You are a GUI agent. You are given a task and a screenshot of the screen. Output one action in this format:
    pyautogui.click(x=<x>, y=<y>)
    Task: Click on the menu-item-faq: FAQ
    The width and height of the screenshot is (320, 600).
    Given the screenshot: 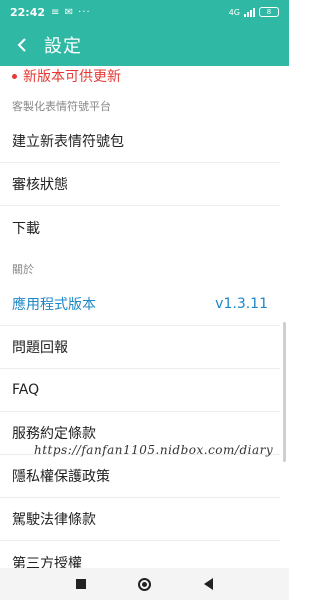 What is the action you would take?
    pyautogui.click(x=140, y=390)
    